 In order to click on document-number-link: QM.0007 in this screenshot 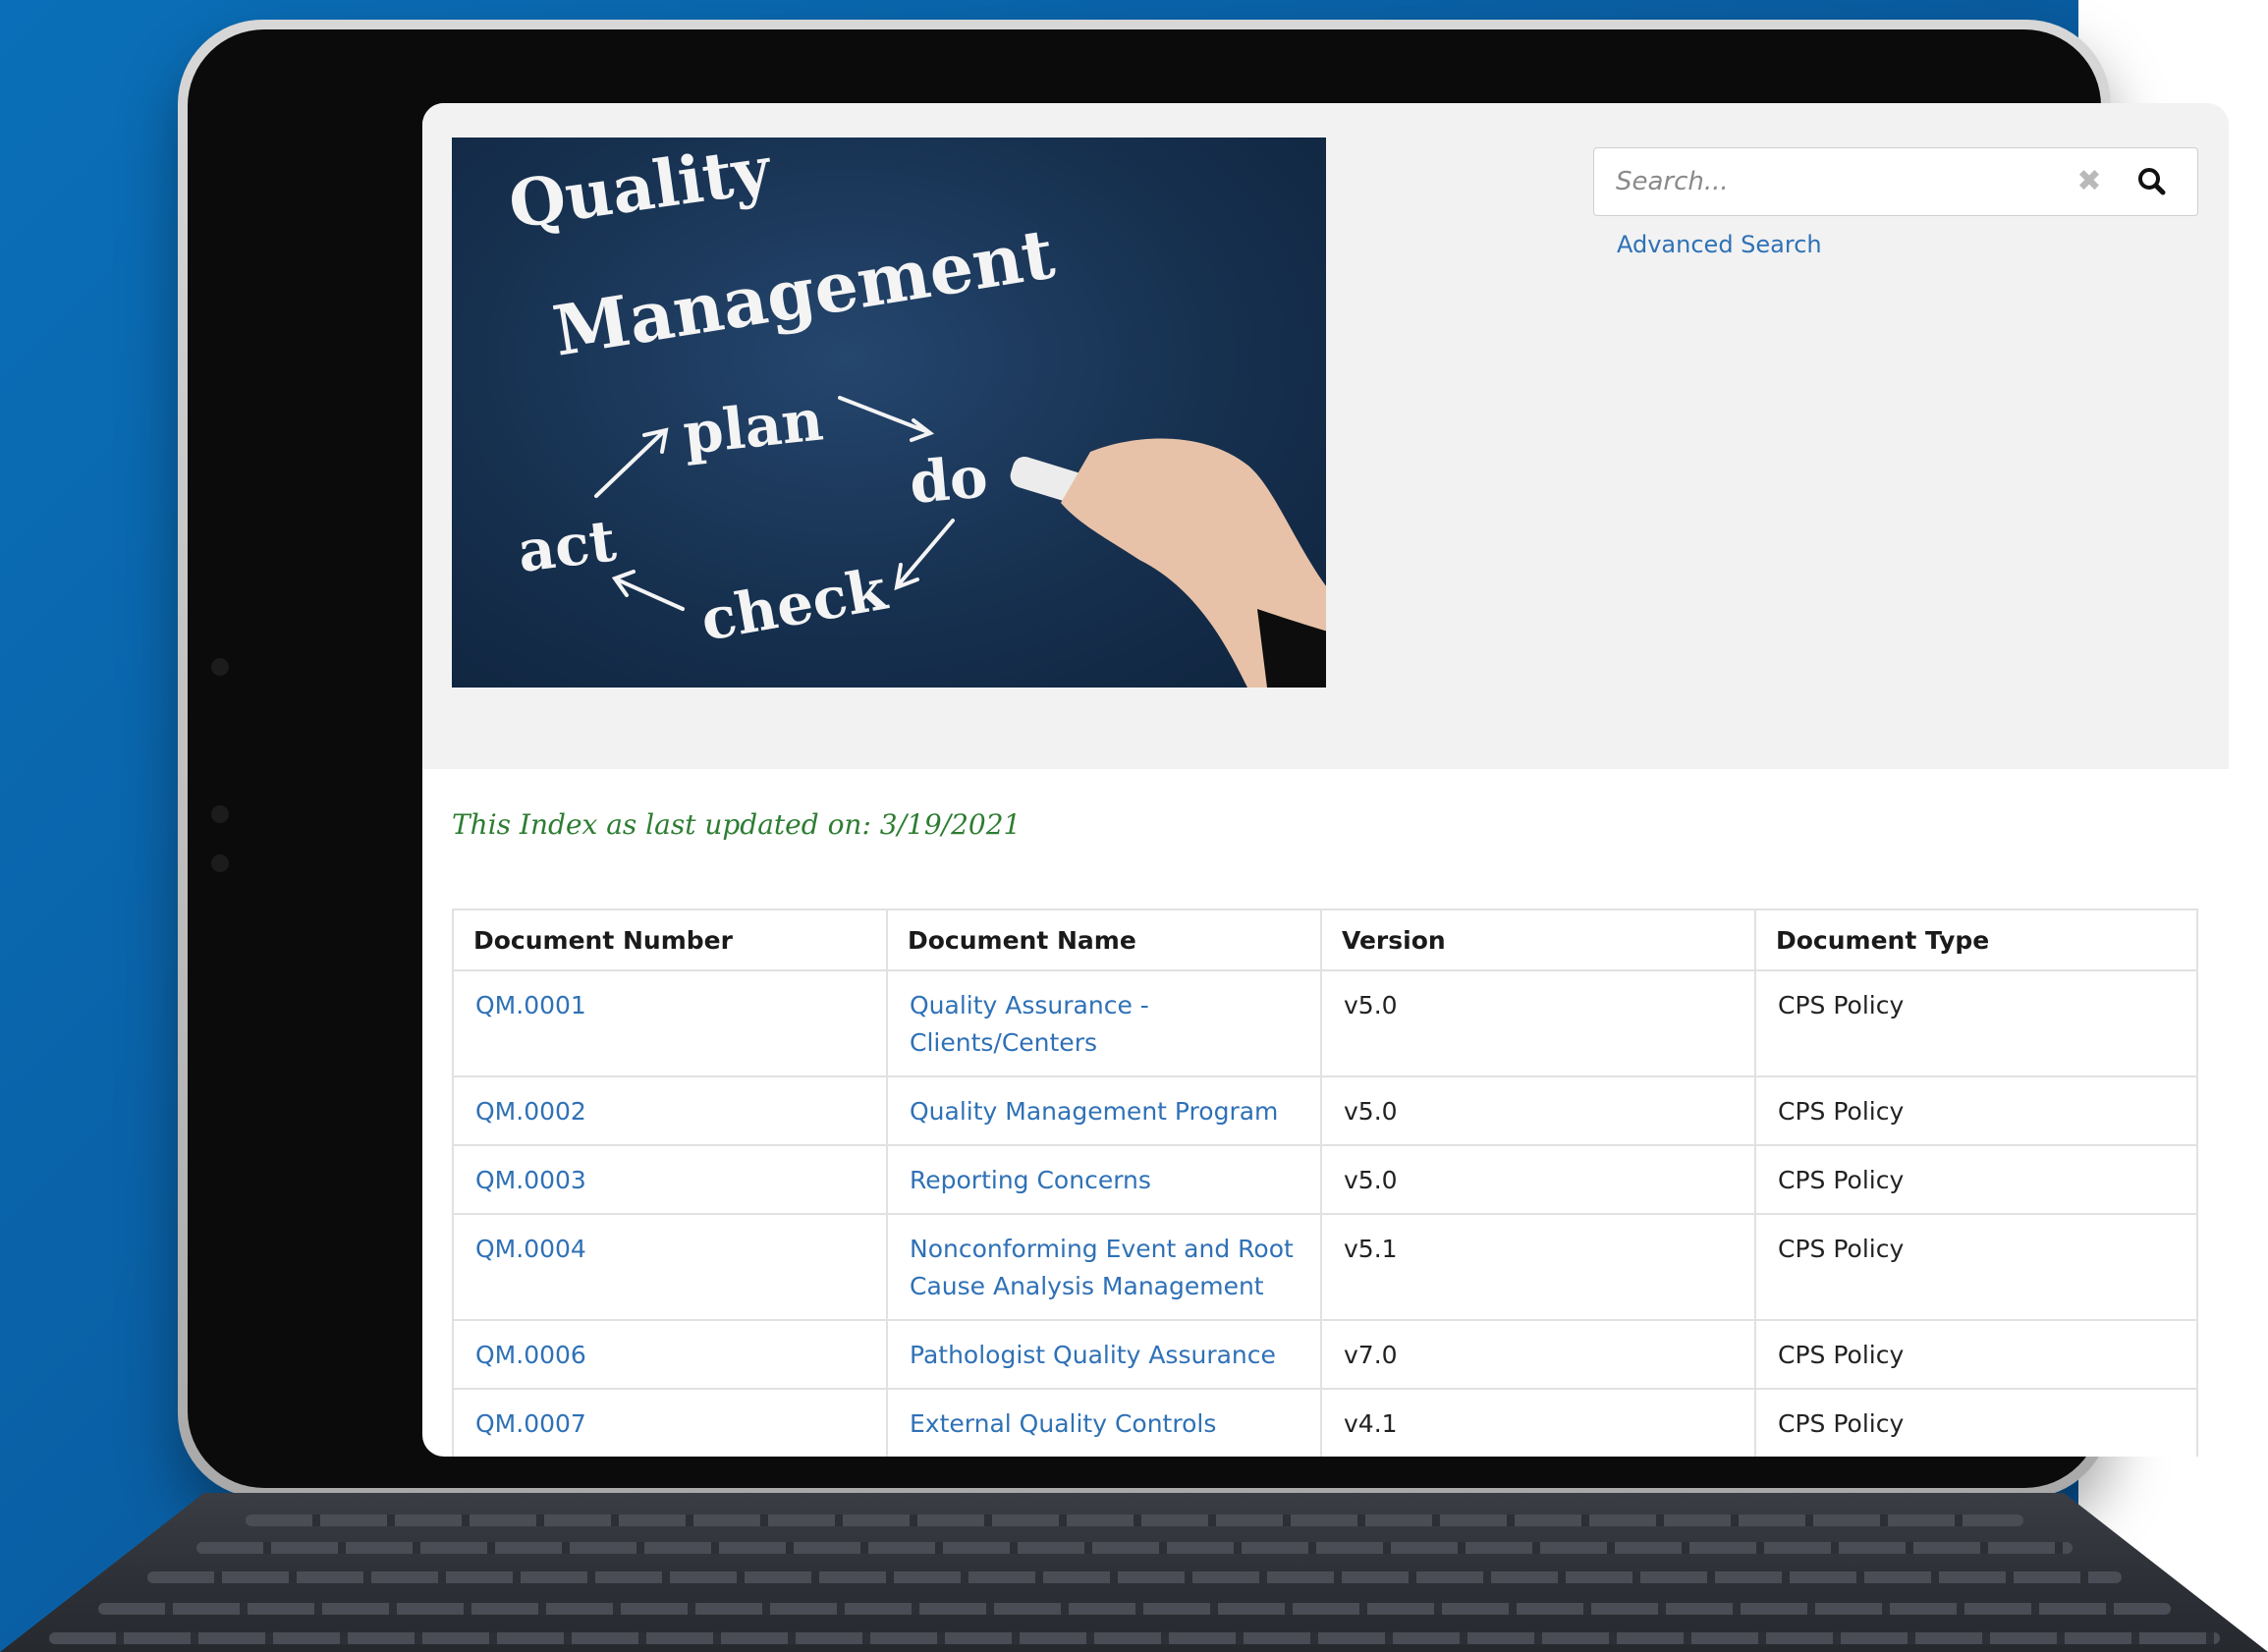, I will do `click(530, 1423)`.